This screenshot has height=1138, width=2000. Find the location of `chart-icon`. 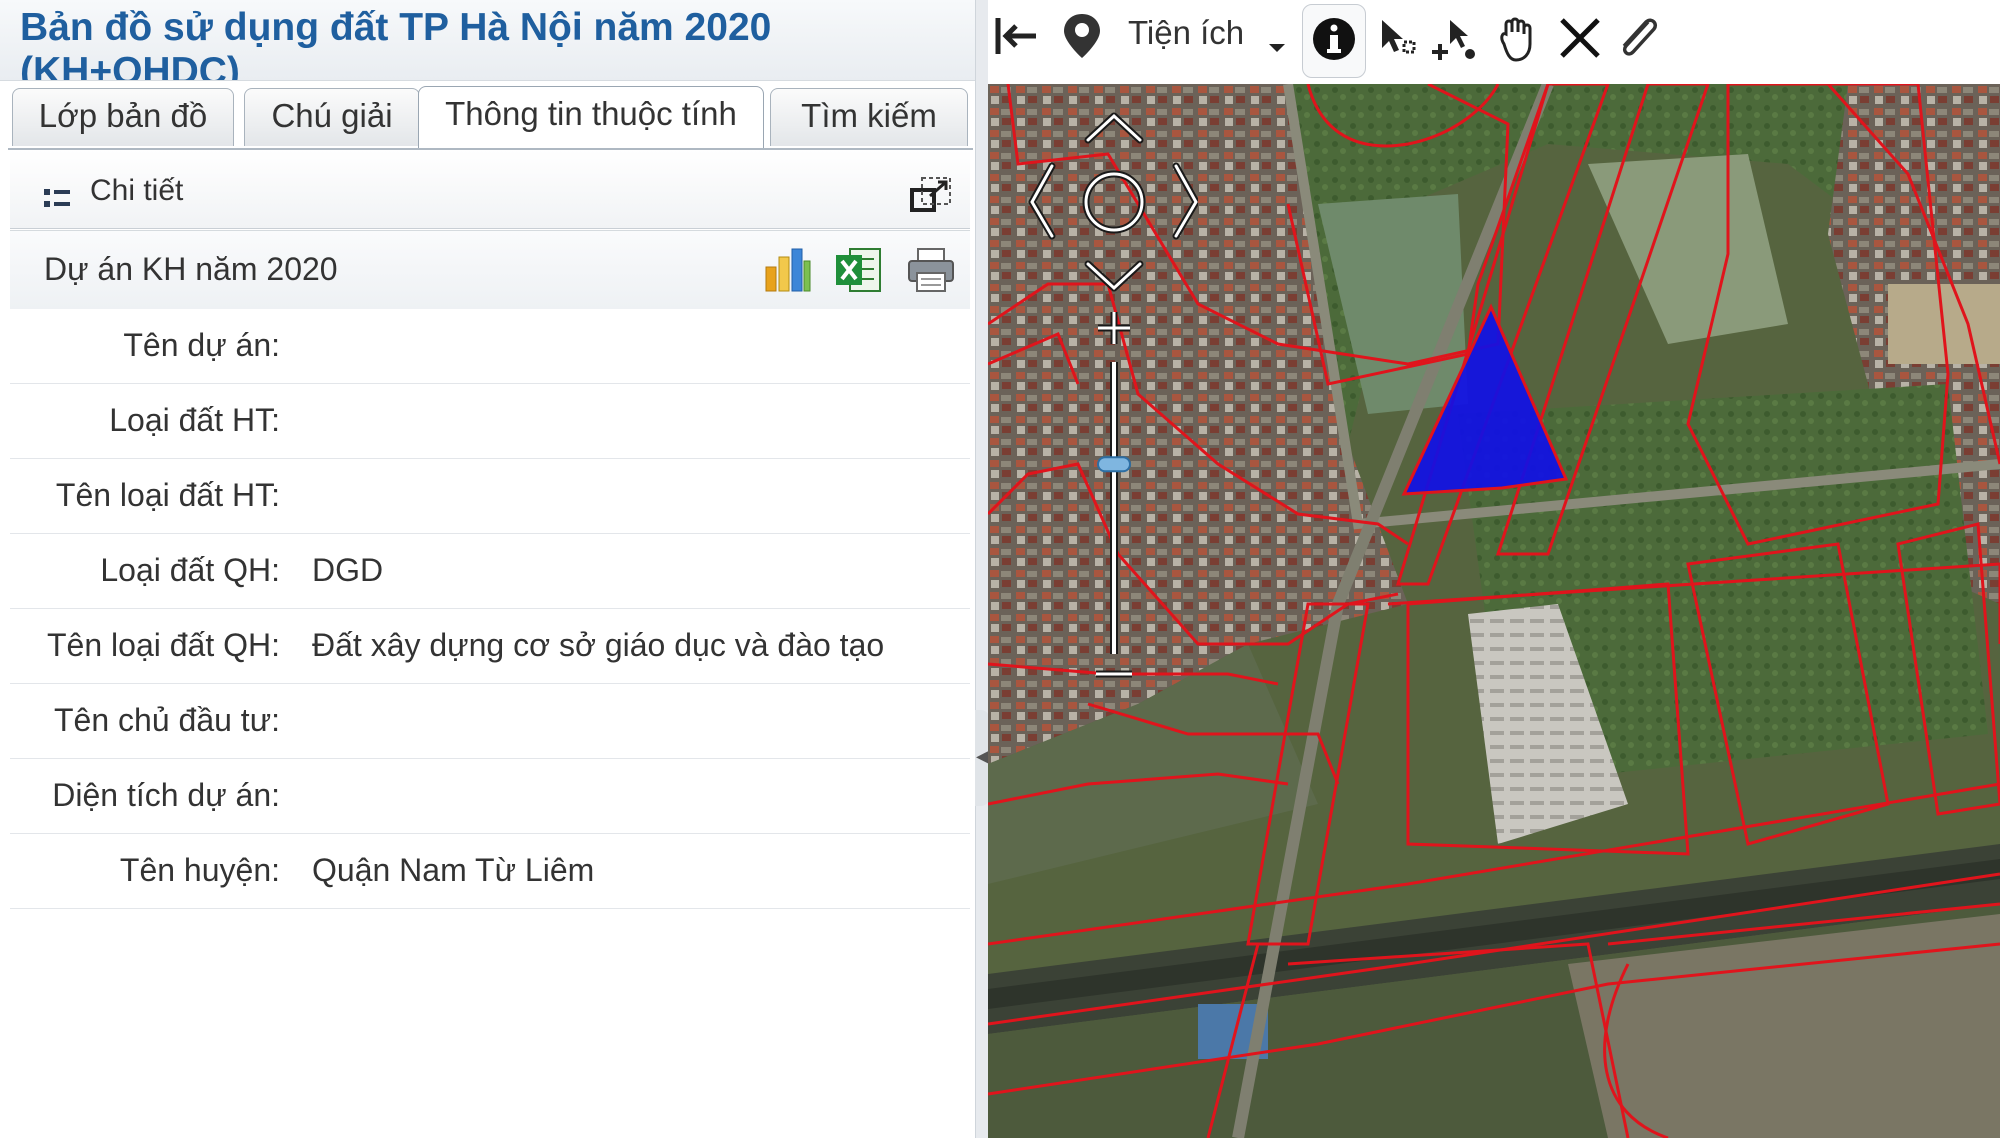

chart-icon is located at coordinates (787, 270).